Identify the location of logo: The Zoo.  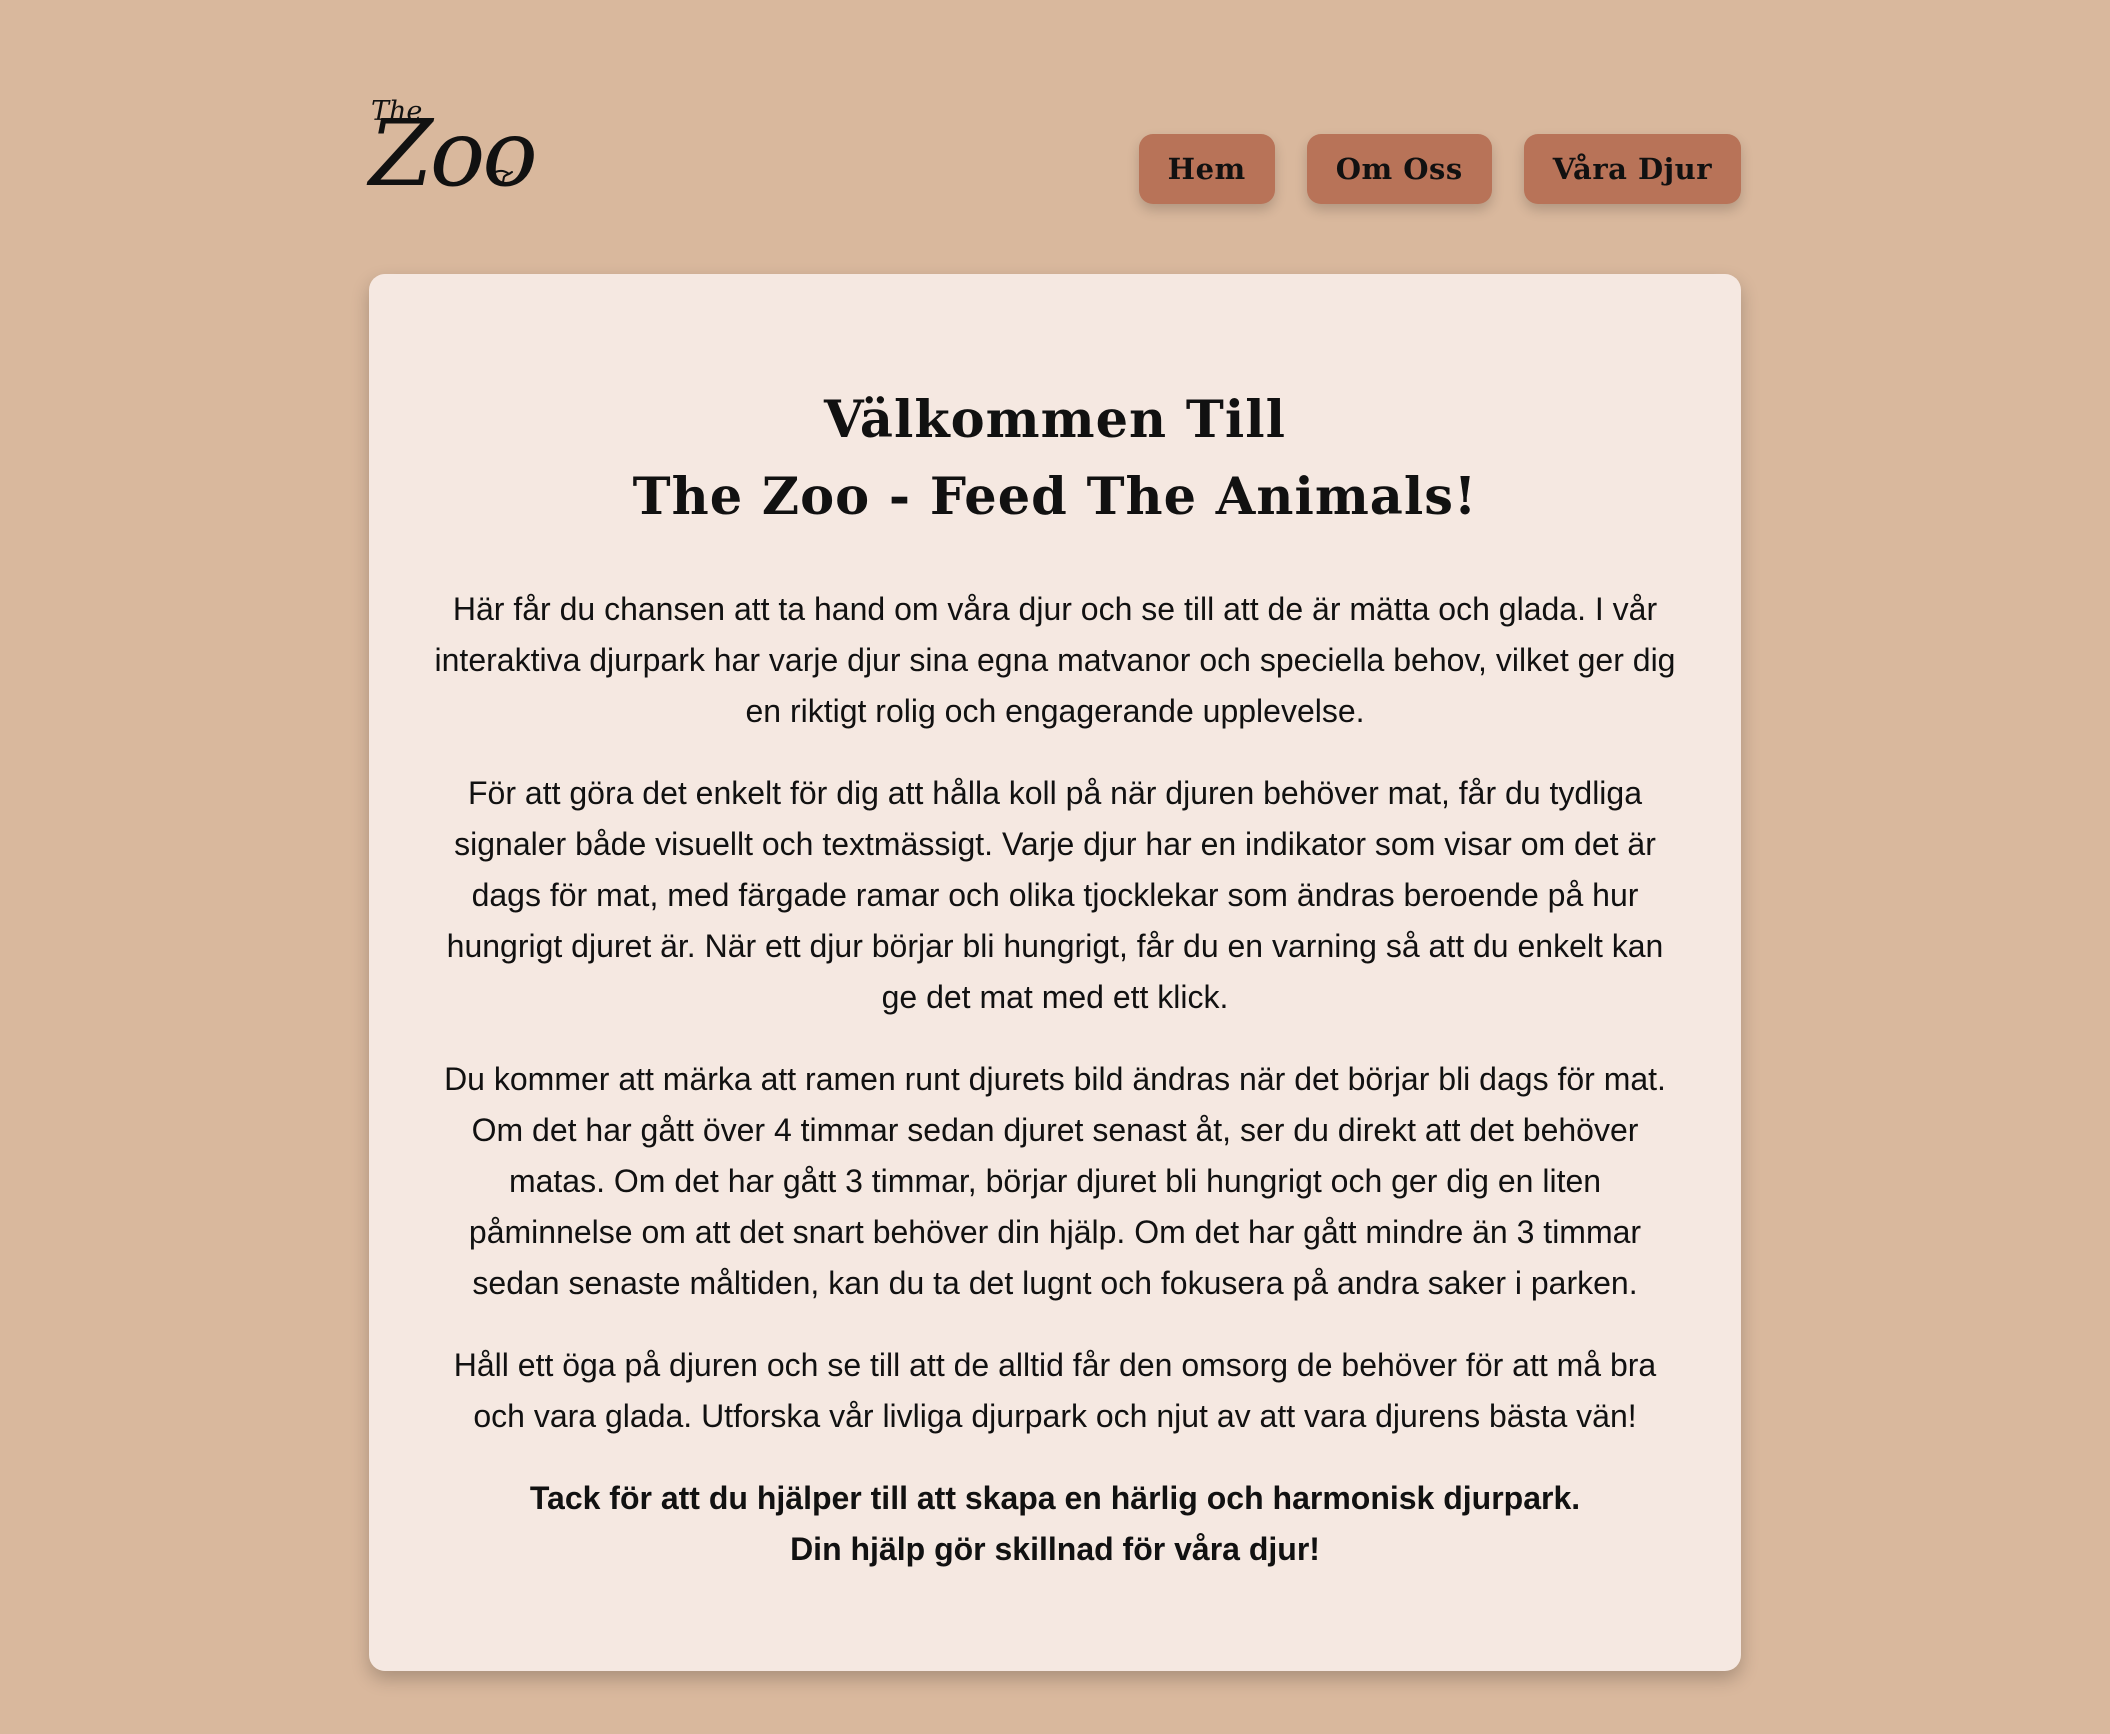
(453, 154).